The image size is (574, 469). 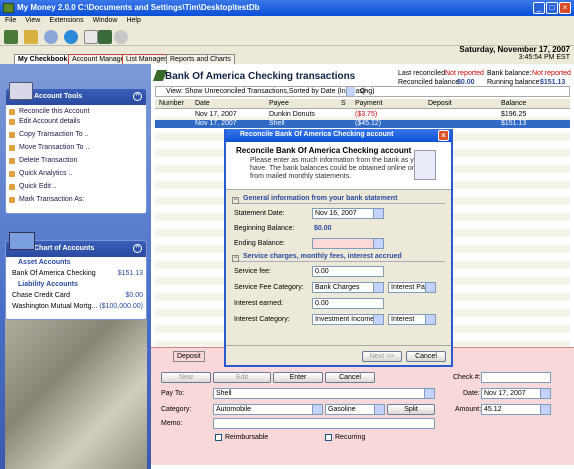 I want to click on date-field: Nov 17, 2007, so click(x=516, y=393).